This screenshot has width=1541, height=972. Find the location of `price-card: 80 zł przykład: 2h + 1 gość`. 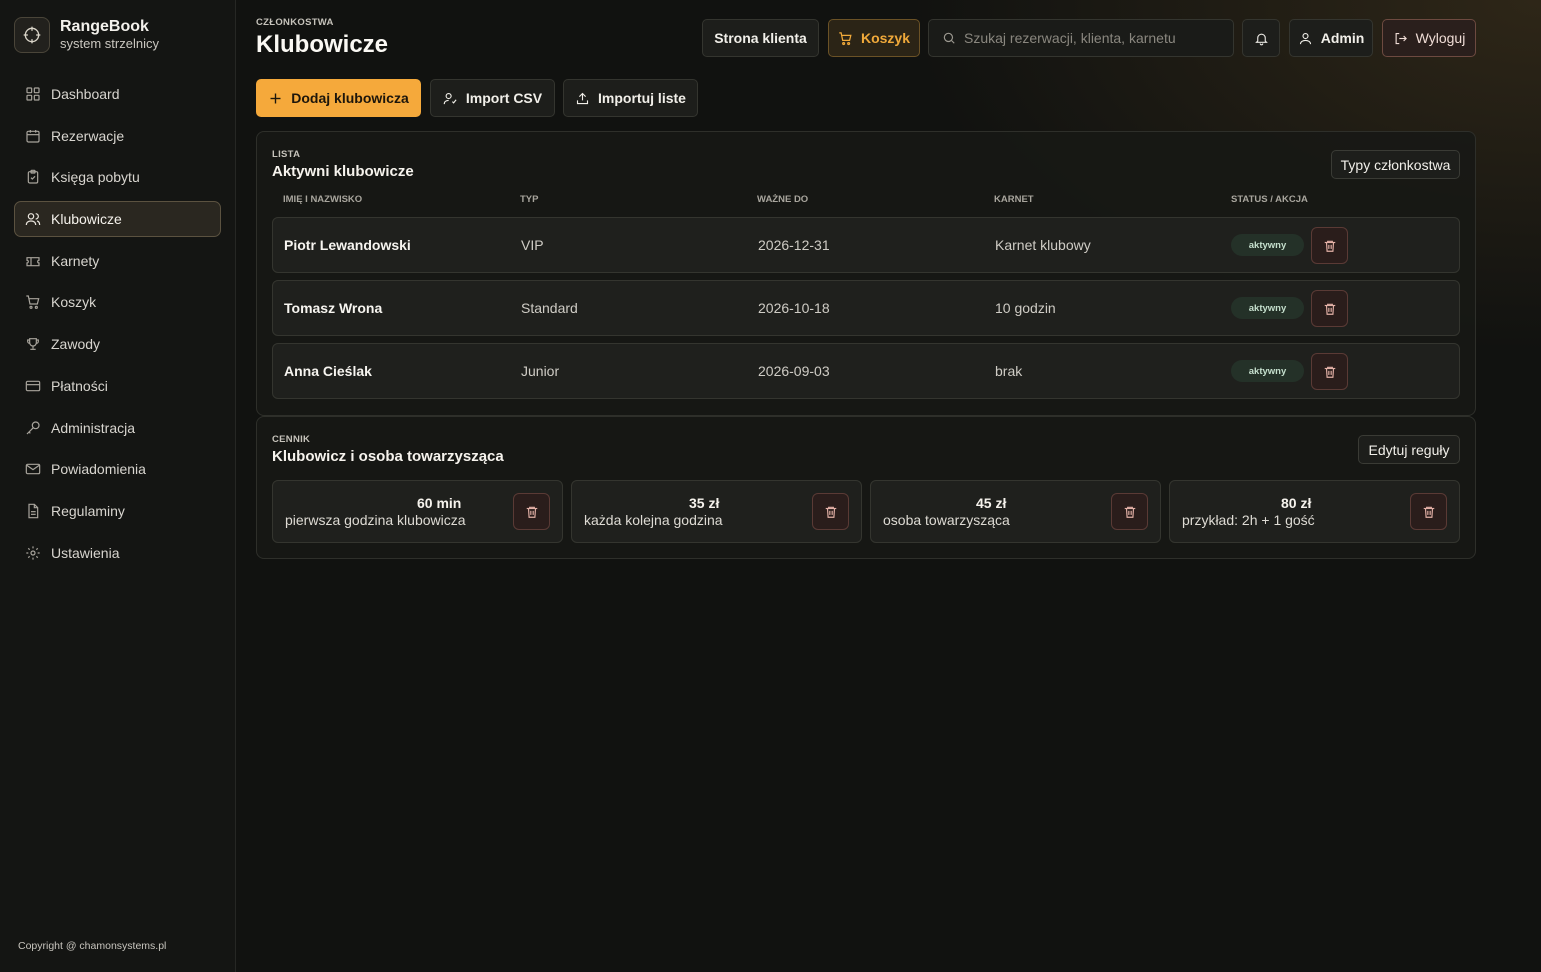

price-card: 80 zł przykład: 2h + 1 gość is located at coordinates (1314, 511).